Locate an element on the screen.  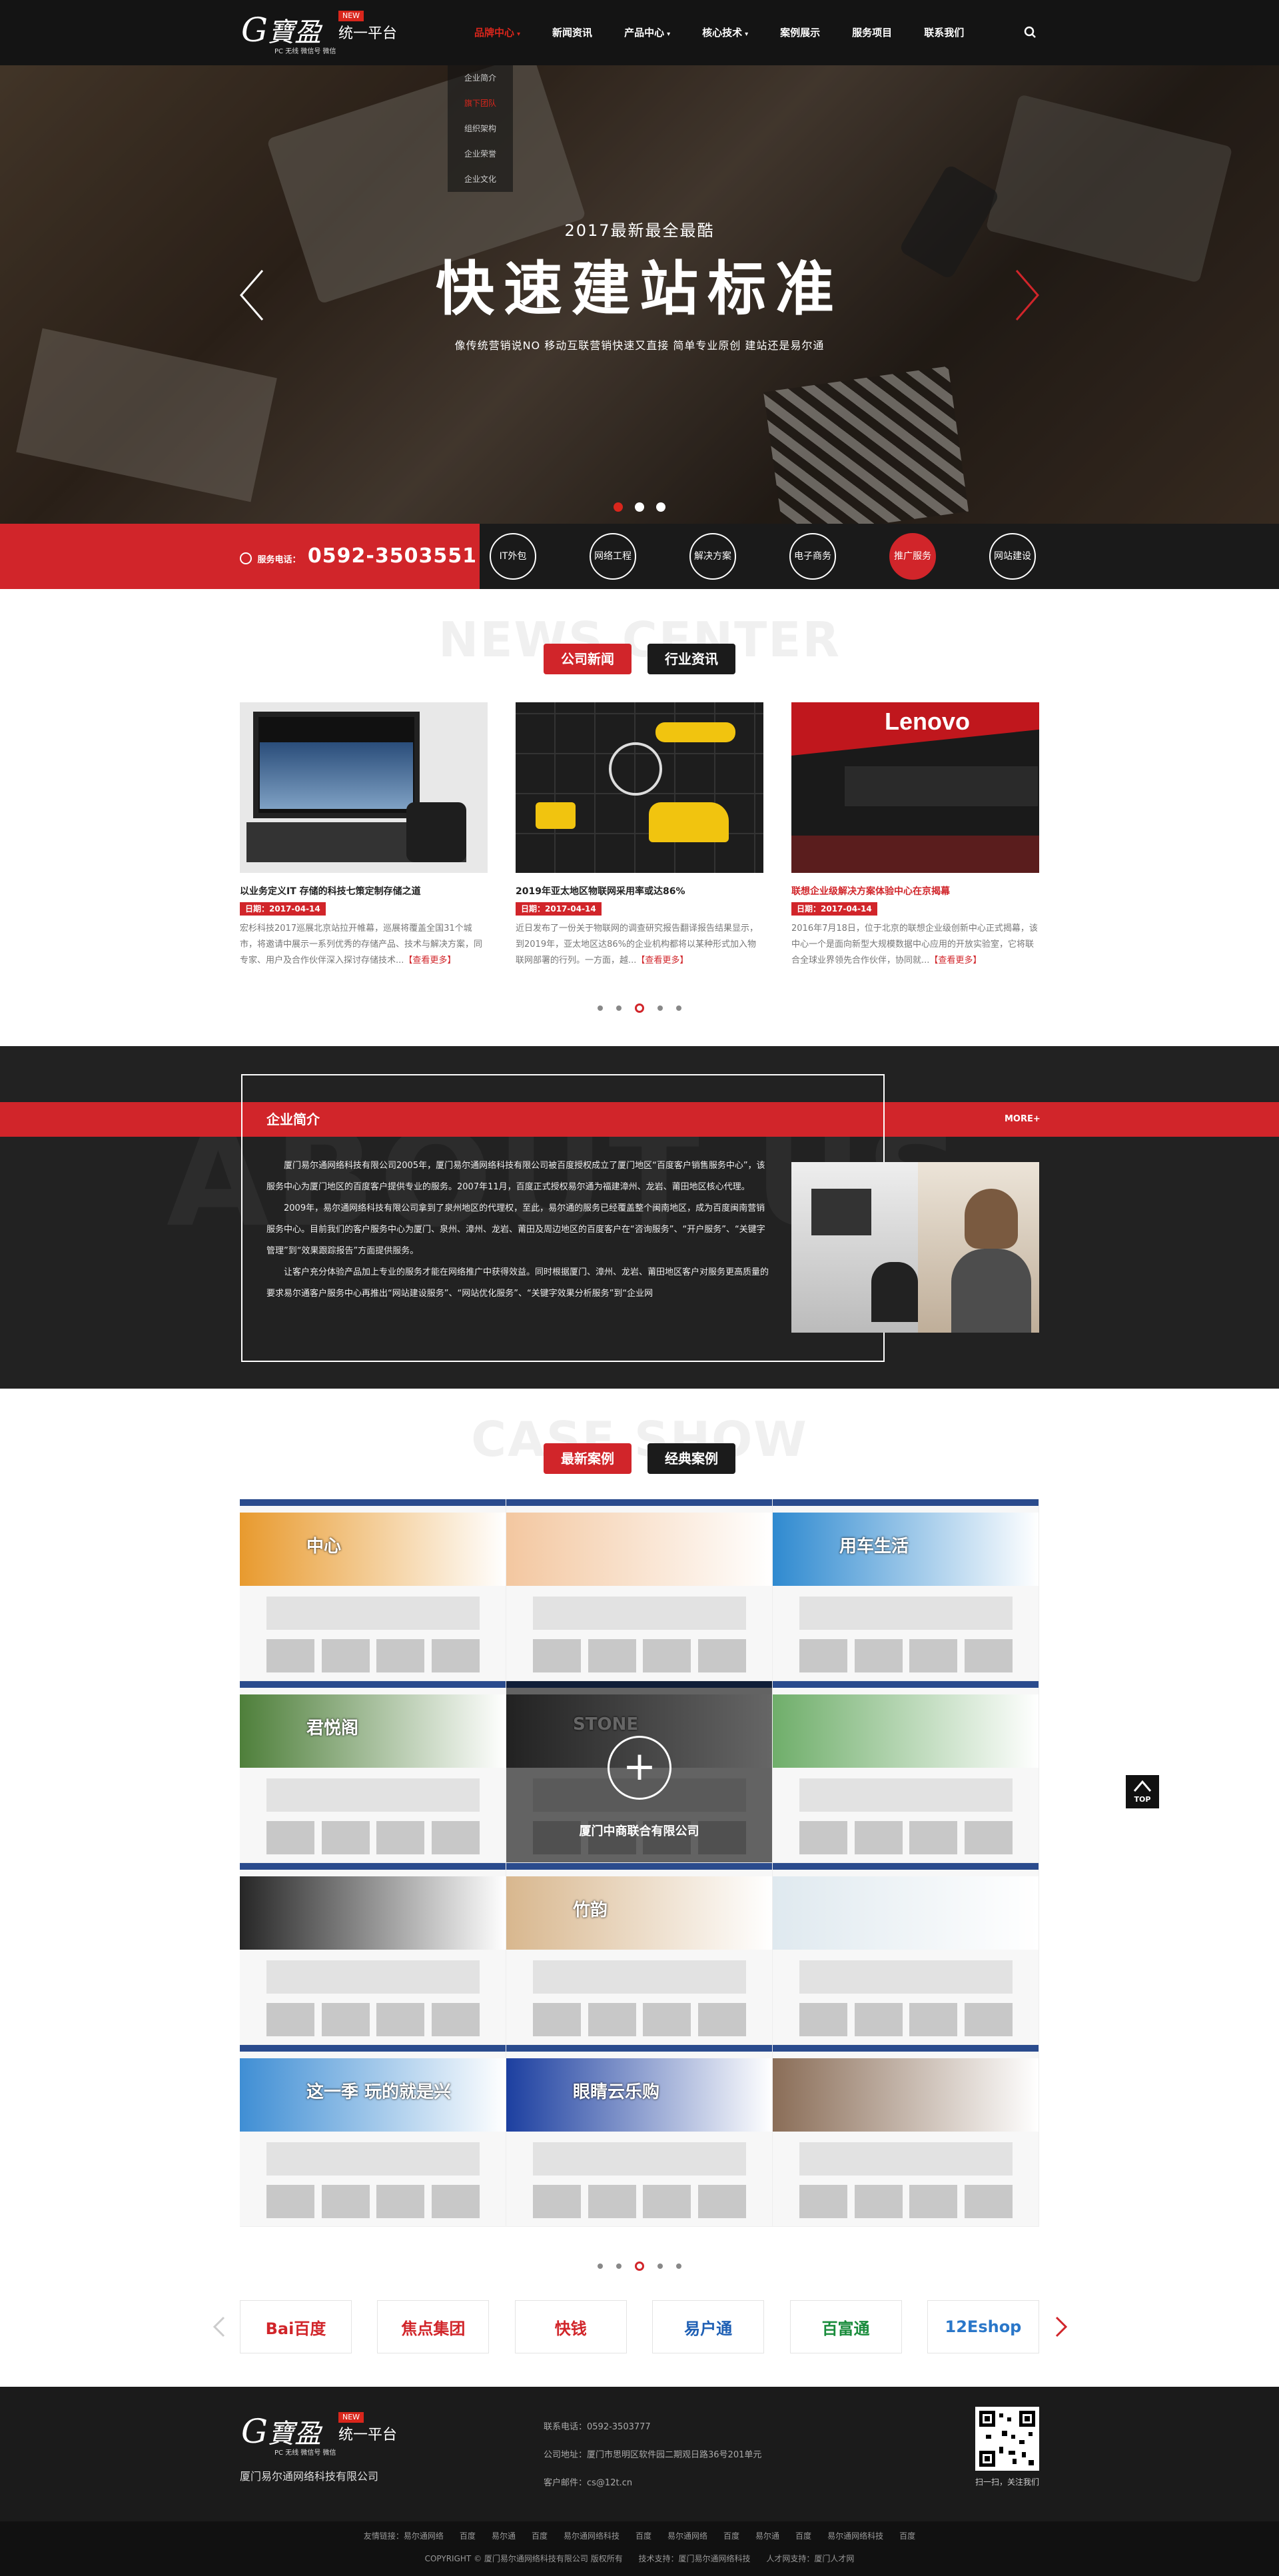
service-solutions: 解决方案 is located at coordinates (712, 556).